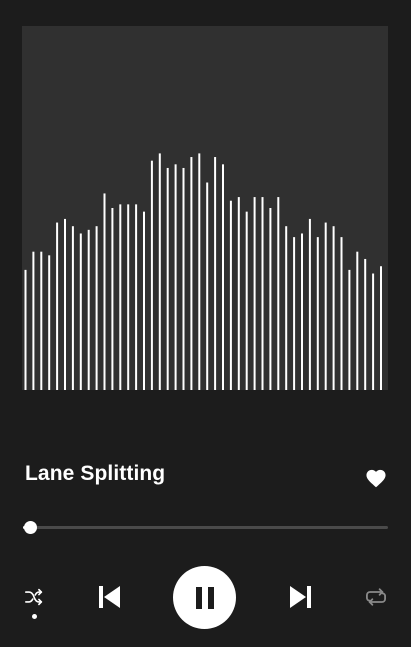  I want to click on skip-next-icon, so click(300, 597).